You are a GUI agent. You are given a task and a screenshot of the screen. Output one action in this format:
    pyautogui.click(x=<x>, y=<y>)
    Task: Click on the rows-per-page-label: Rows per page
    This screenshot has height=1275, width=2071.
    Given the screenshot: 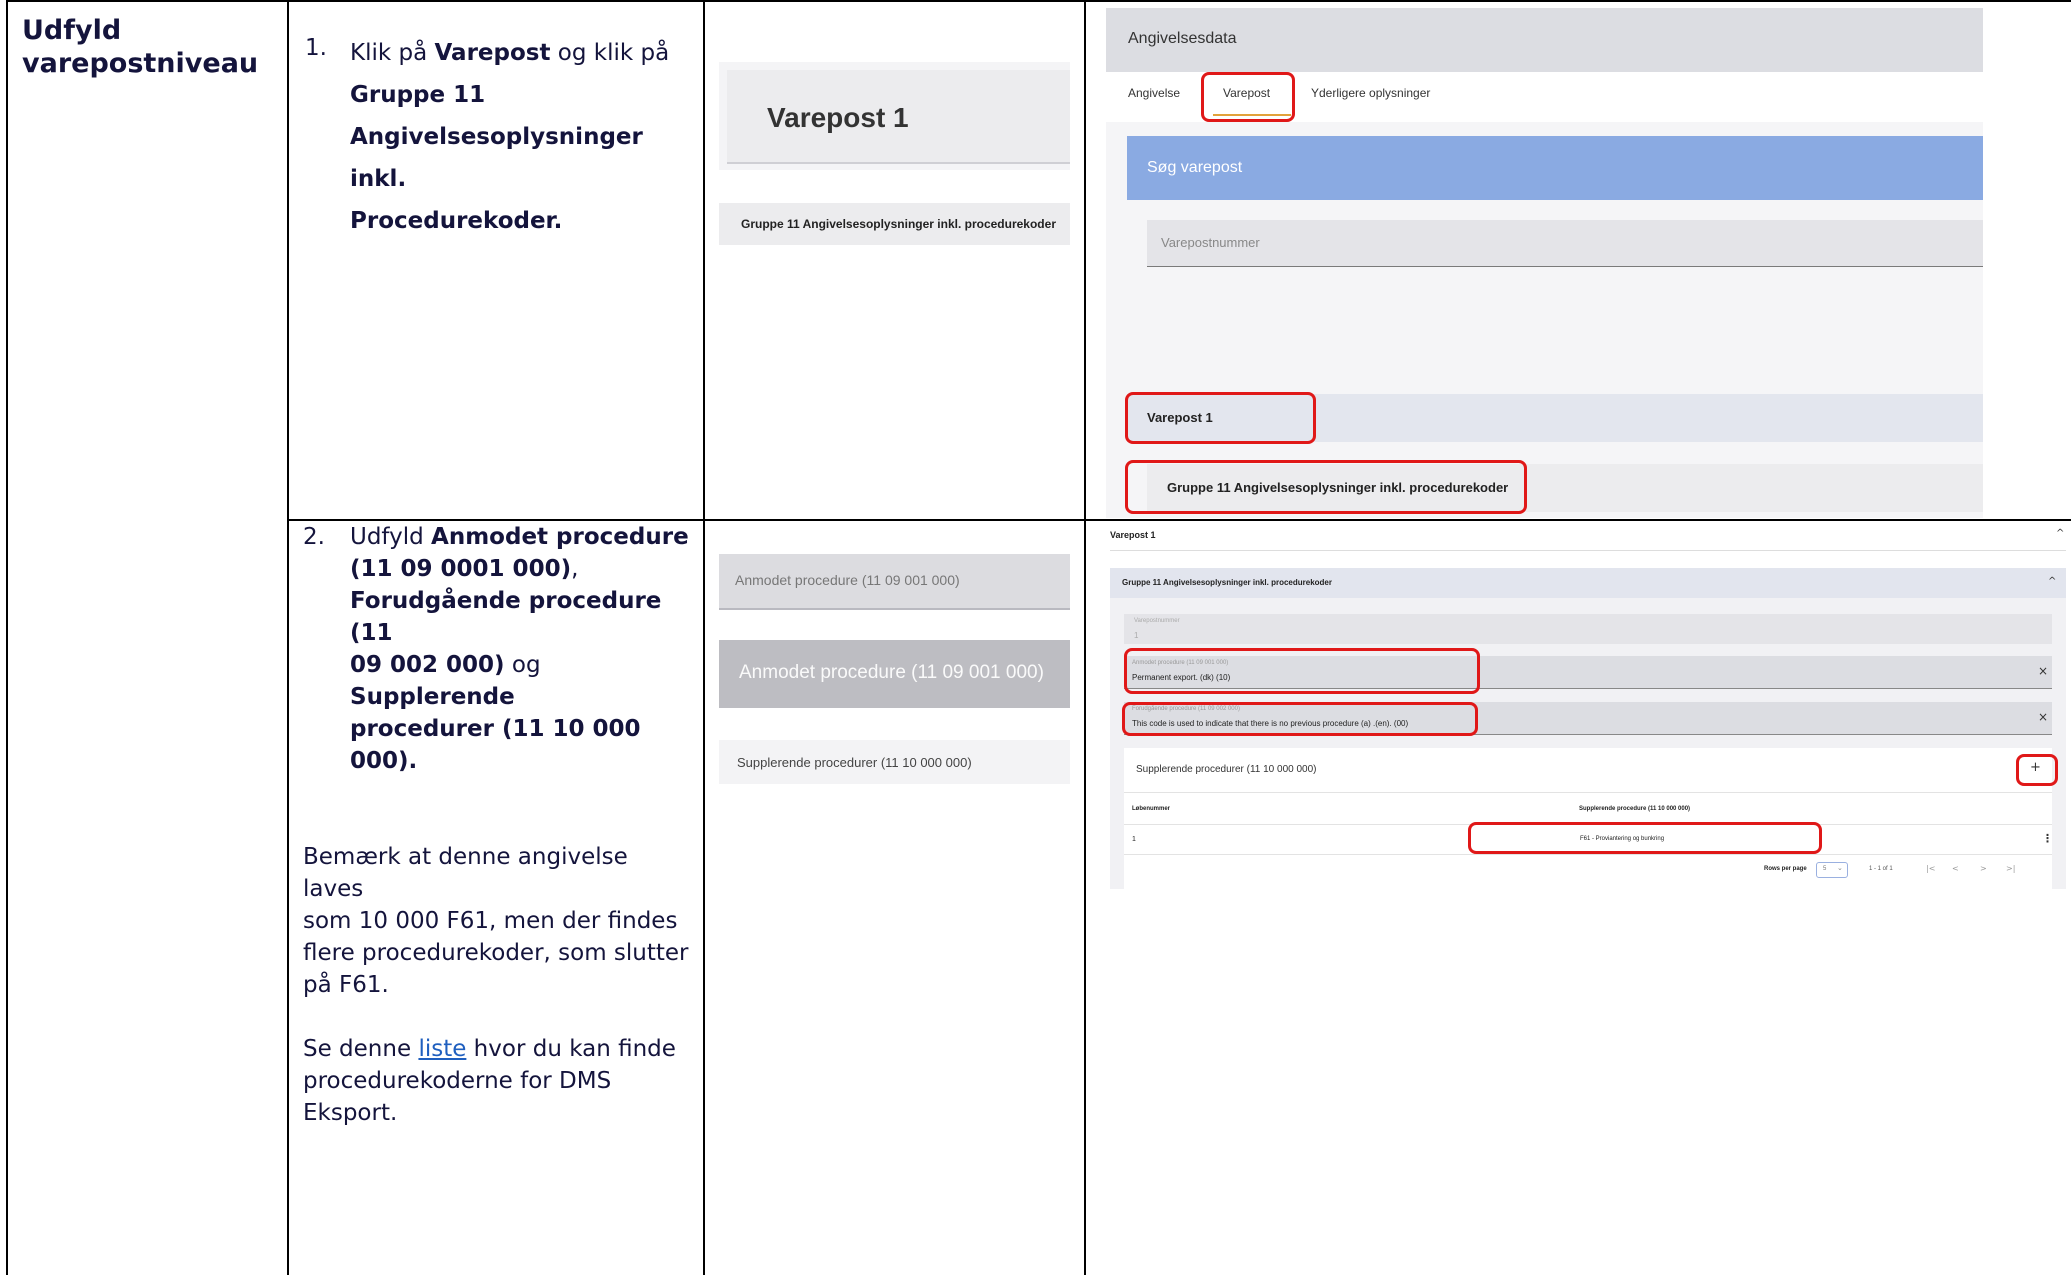 What is the action you would take?
    pyautogui.click(x=1785, y=869)
    